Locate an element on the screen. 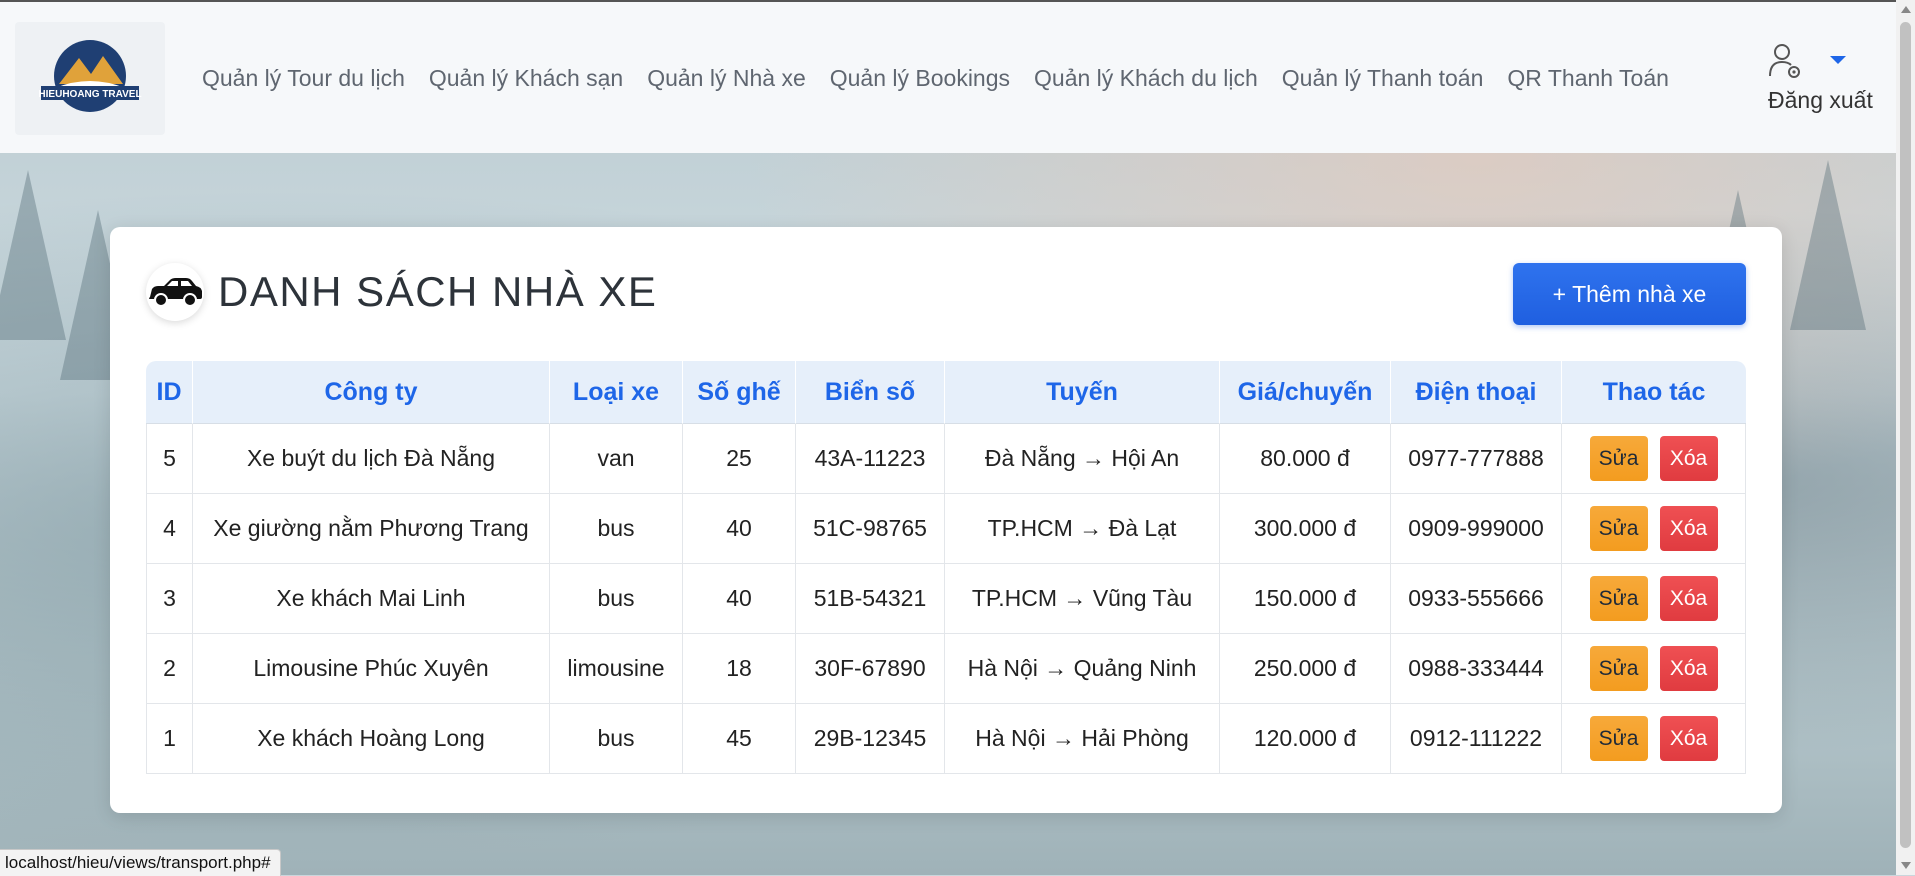  nav-customers: Quản lý Khách du lịch is located at coordinates (1146, 78).